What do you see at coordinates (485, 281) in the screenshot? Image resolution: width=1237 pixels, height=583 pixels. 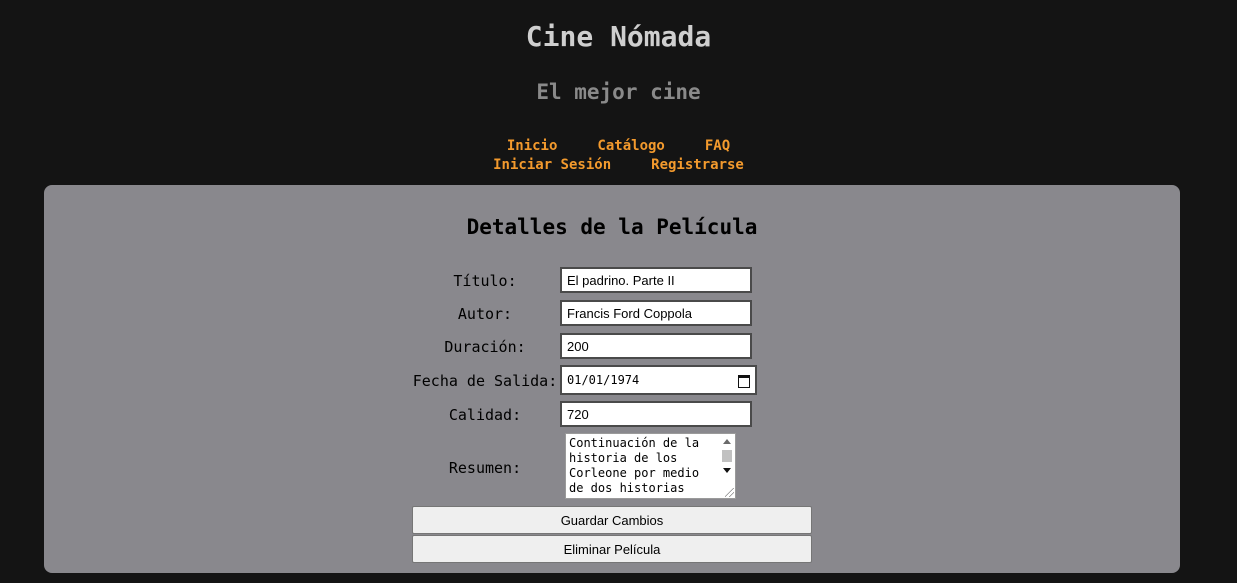 I see `titulo-label: Título:` at bounding box center [485, 281].